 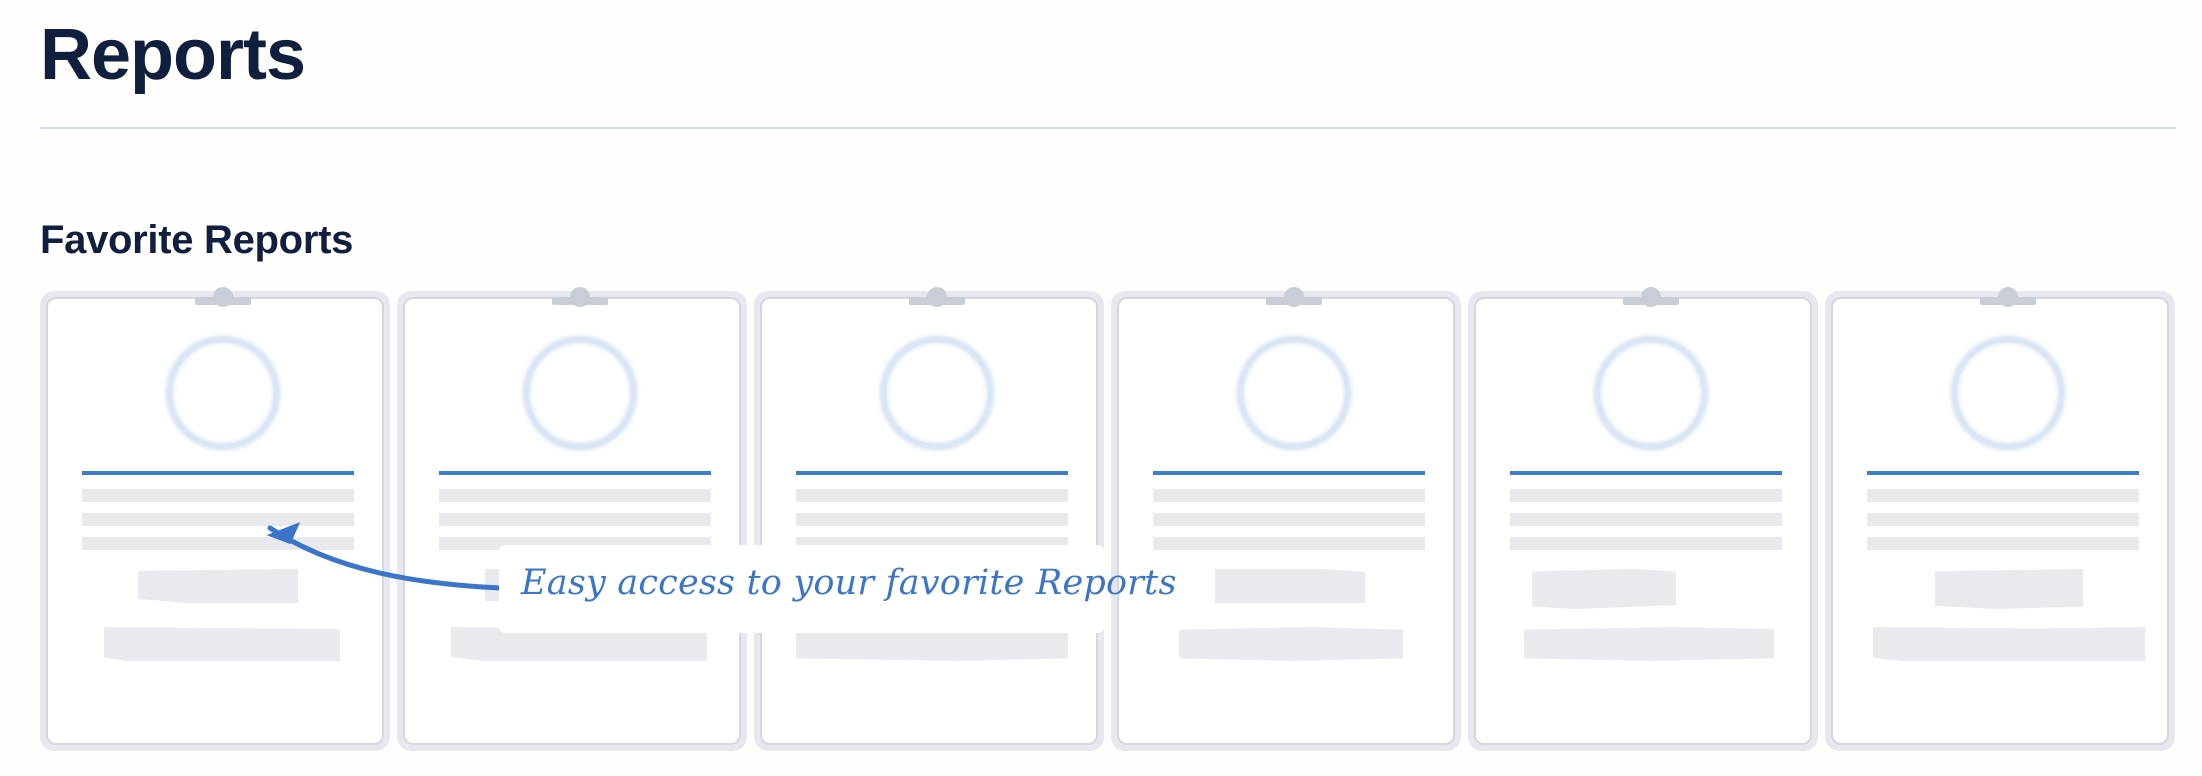 What do you see at coordinates (1108, 128) in the screenshot?
I see `title-divider` at bounding box center [1108, 128].